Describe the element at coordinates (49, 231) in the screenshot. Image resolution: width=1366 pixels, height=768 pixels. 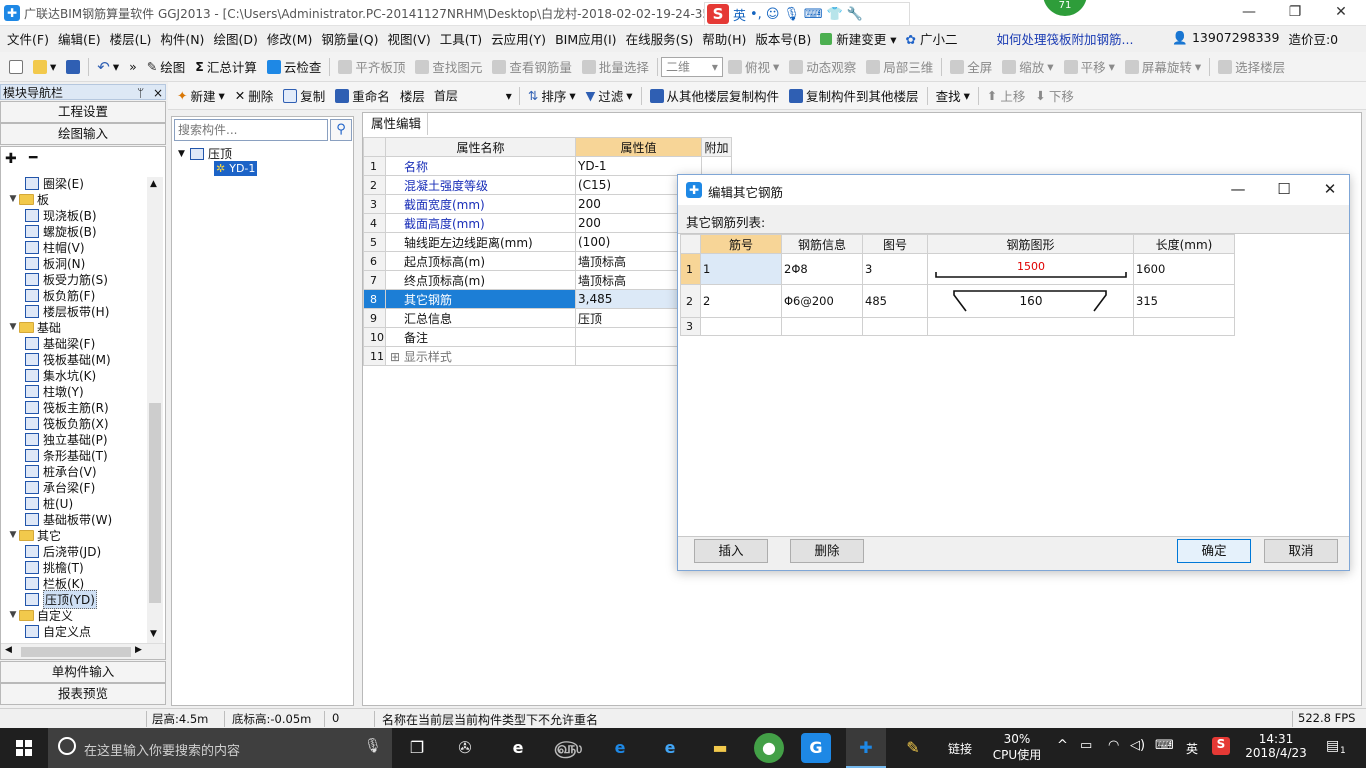
I see `nav-tree-item: 螺旋板(B)` at that location.